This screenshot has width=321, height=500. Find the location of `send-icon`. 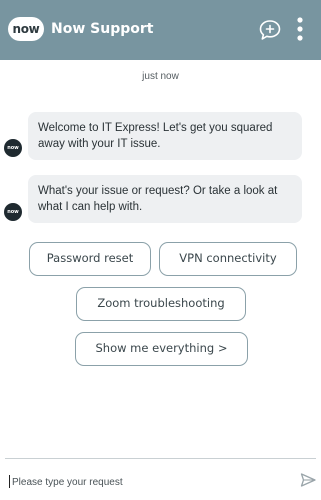

send-icon is located at coordinates (308, 480).